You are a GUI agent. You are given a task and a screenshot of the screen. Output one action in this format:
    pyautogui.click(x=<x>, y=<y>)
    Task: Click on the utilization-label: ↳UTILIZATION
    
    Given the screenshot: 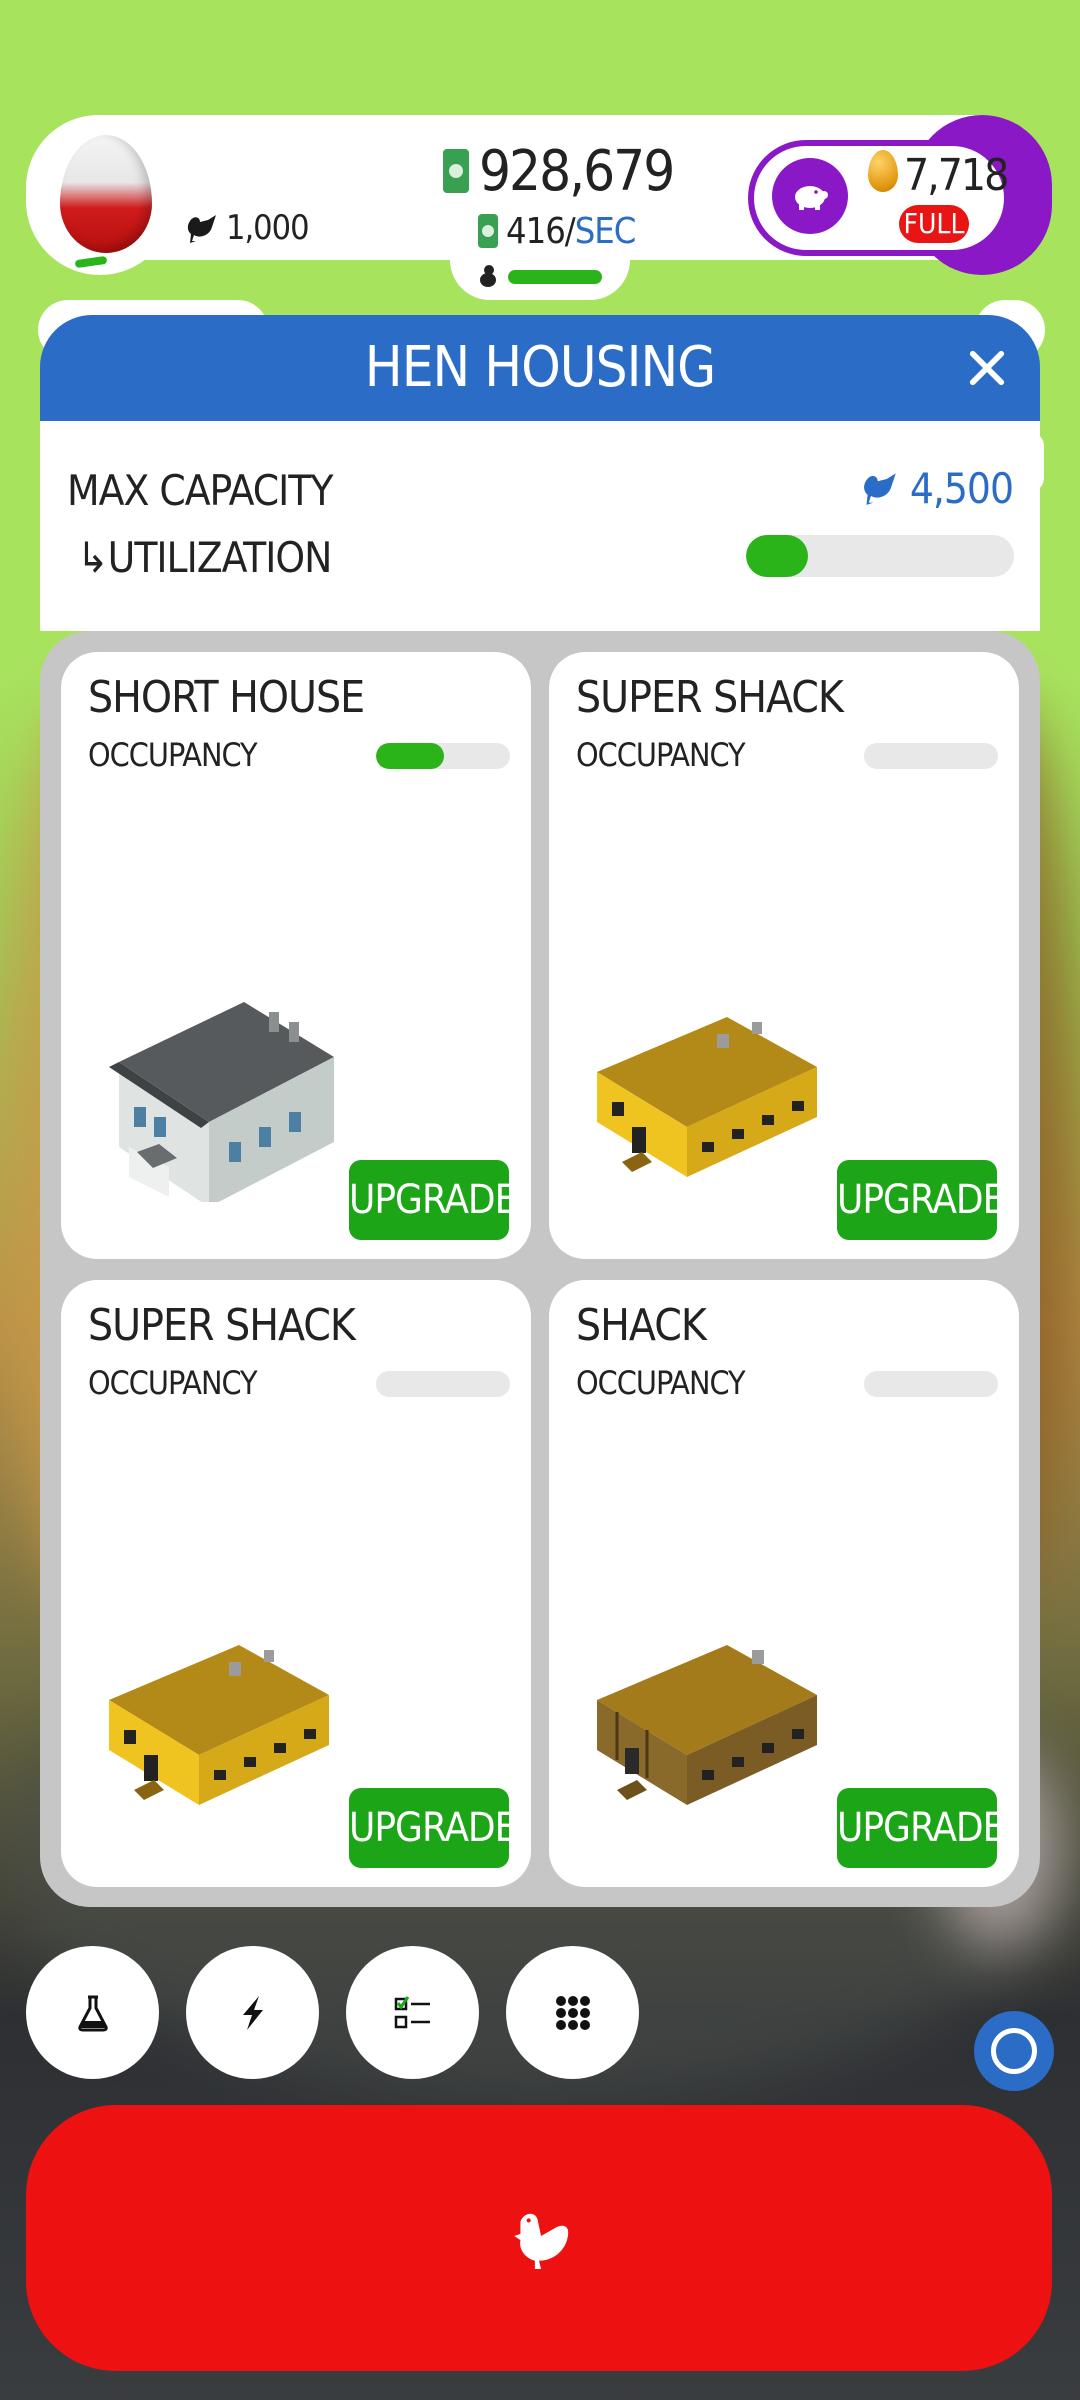 What is the action you would take?
    pyautogui.click(x=204, y=557)
    